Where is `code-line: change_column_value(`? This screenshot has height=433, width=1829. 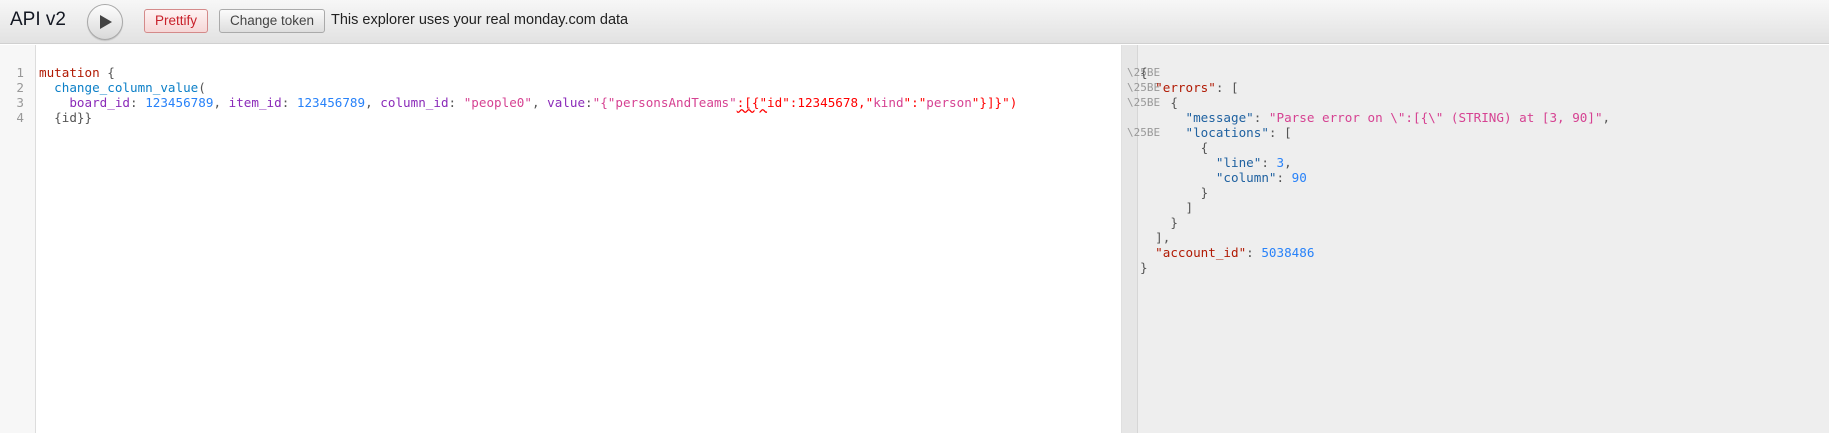 code-line: change_column_value( is located at coordinates (122, 87).